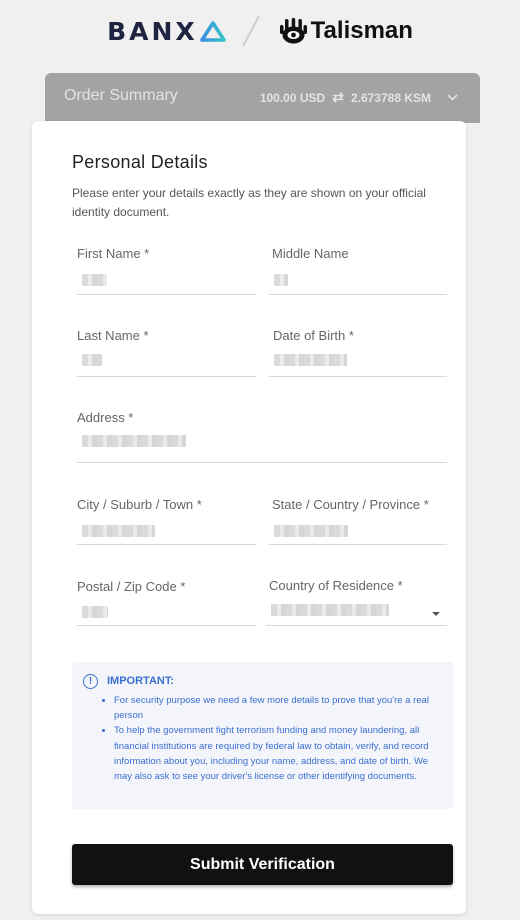 This screenshot has height=920, width=520. What do you see at coordinates (92, 360) in the screenshot?
I see `last-name-value-redacted` at bounding box center [92, 360].